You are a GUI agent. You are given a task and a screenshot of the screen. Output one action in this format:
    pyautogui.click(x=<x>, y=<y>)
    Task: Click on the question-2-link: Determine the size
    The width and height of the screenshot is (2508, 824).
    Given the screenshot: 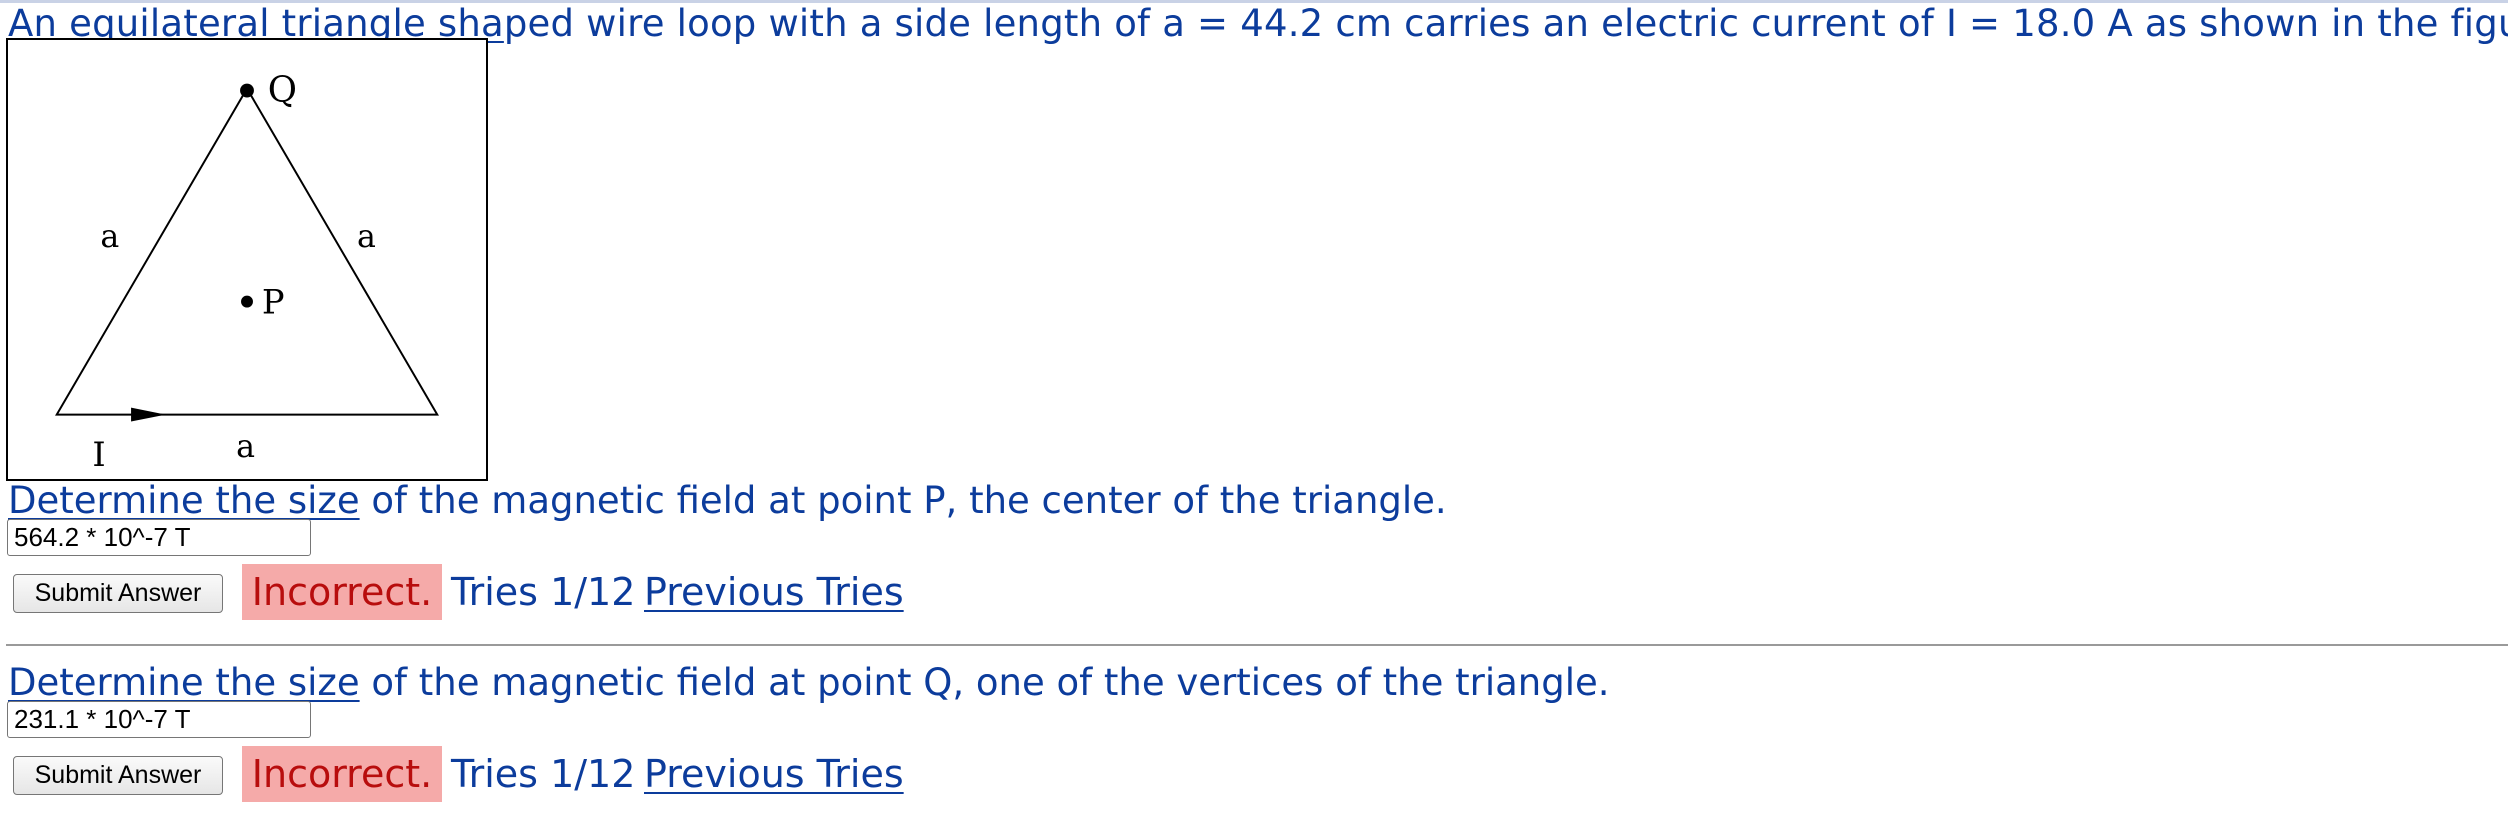 What is the action you would take?
    pyautogui.click(x=184, y=682)
    